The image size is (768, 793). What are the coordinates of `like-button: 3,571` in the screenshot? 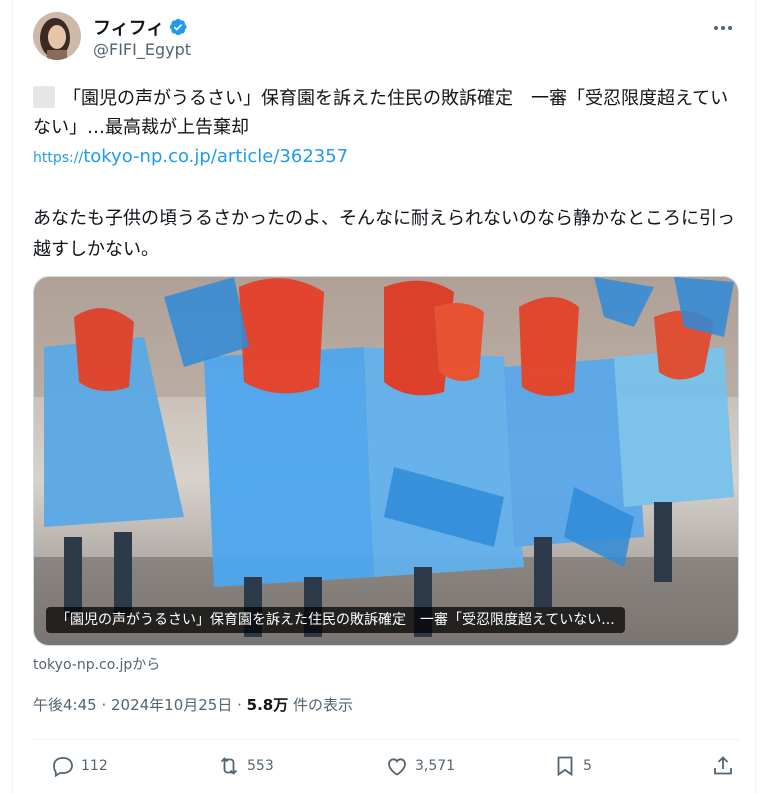 It's located at (420, 766).